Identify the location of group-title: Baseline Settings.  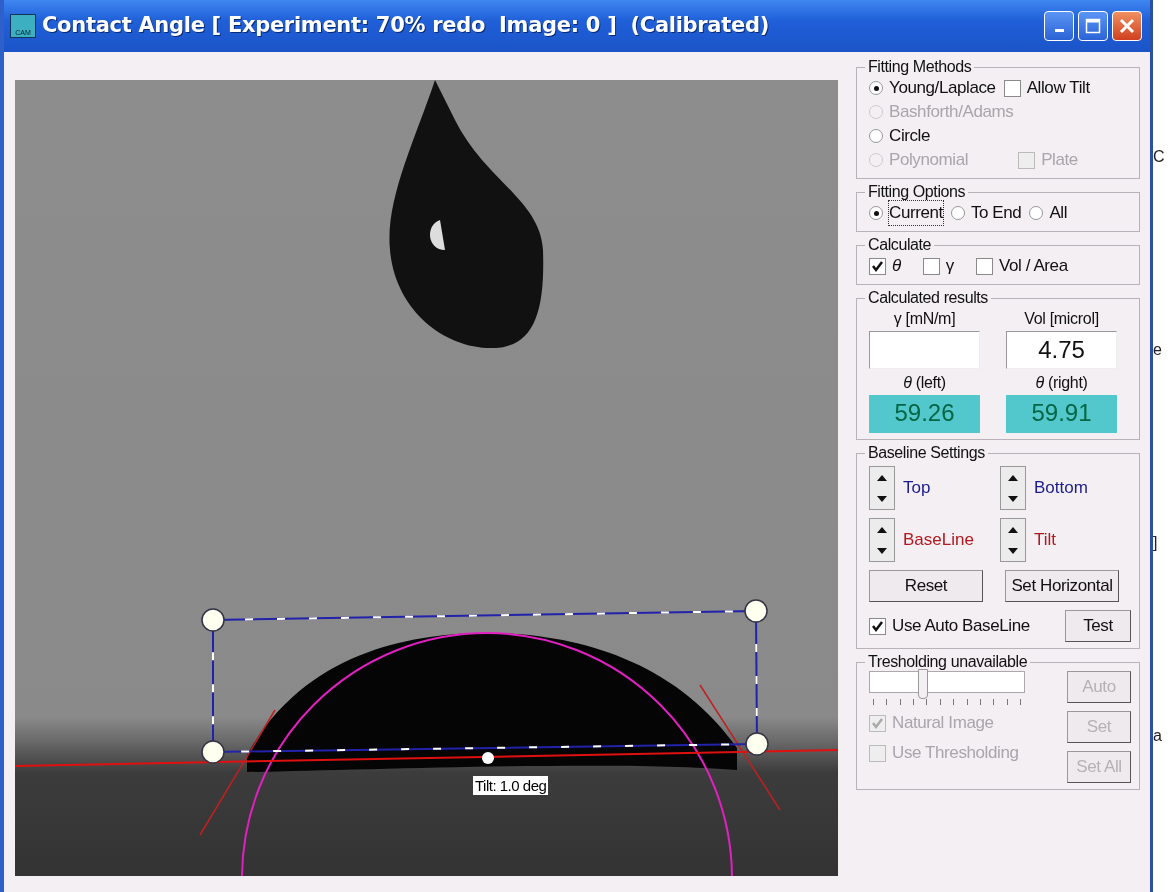
(926, 453).